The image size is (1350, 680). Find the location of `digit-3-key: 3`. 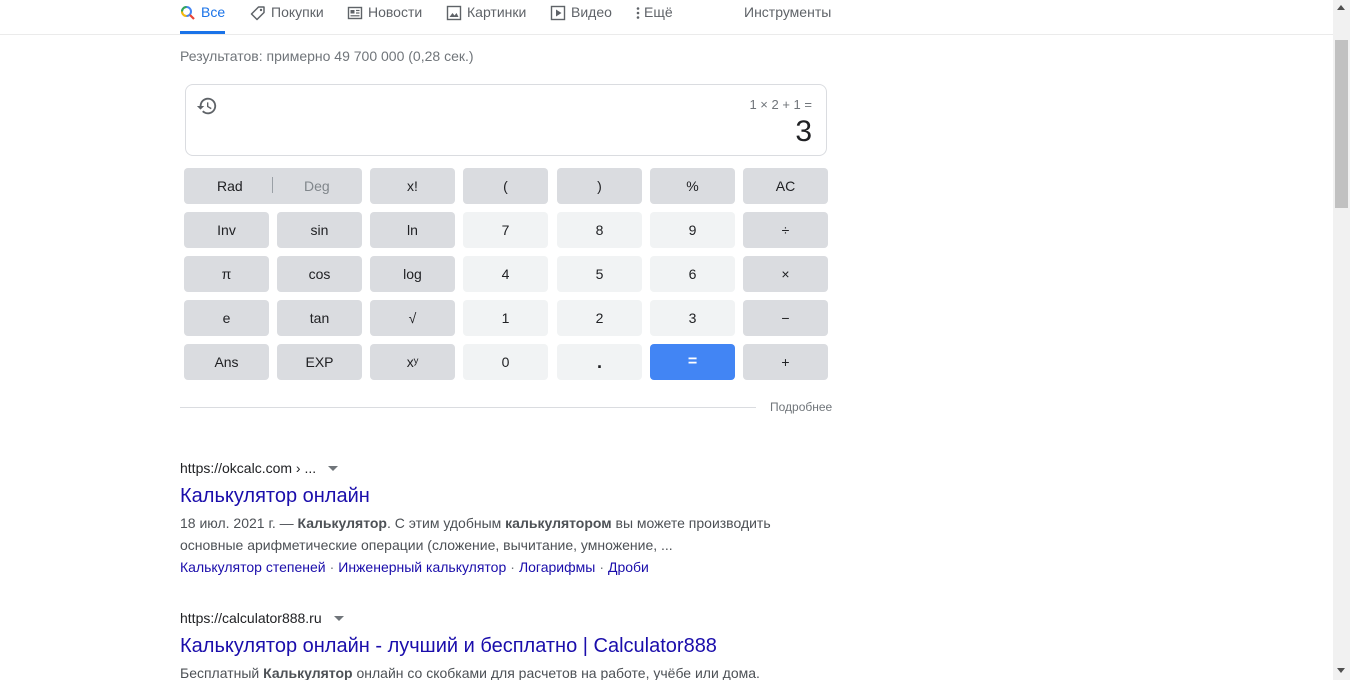

digit-3-key: 3 is located at coordinates (692, 318).